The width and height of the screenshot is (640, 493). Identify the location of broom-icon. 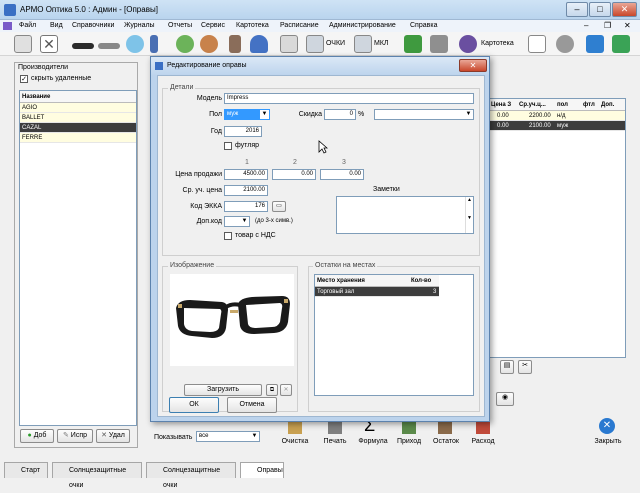
(295, 427).